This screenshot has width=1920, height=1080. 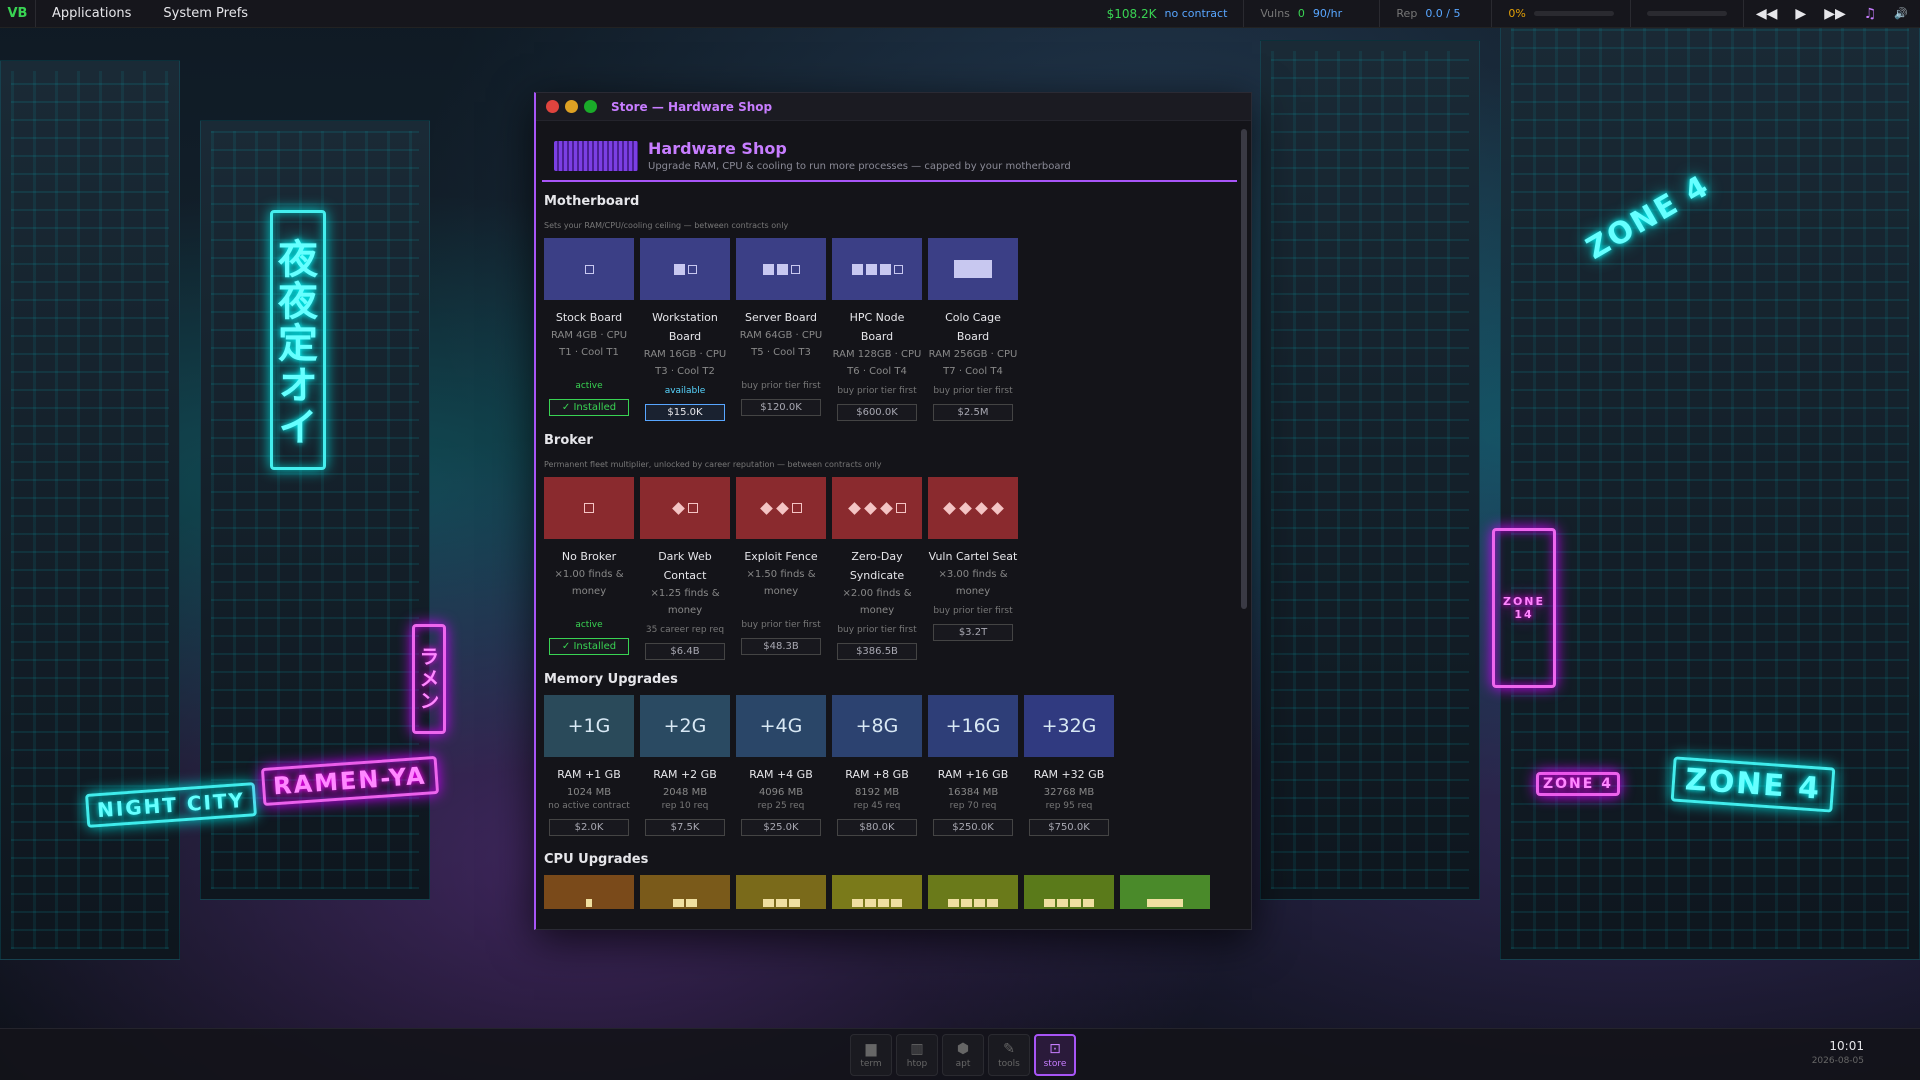 What do you see at coordinates (973, 806) in the screenshot?
I see `card-requirement: rep 70 req` at bounding box center [973, 806].